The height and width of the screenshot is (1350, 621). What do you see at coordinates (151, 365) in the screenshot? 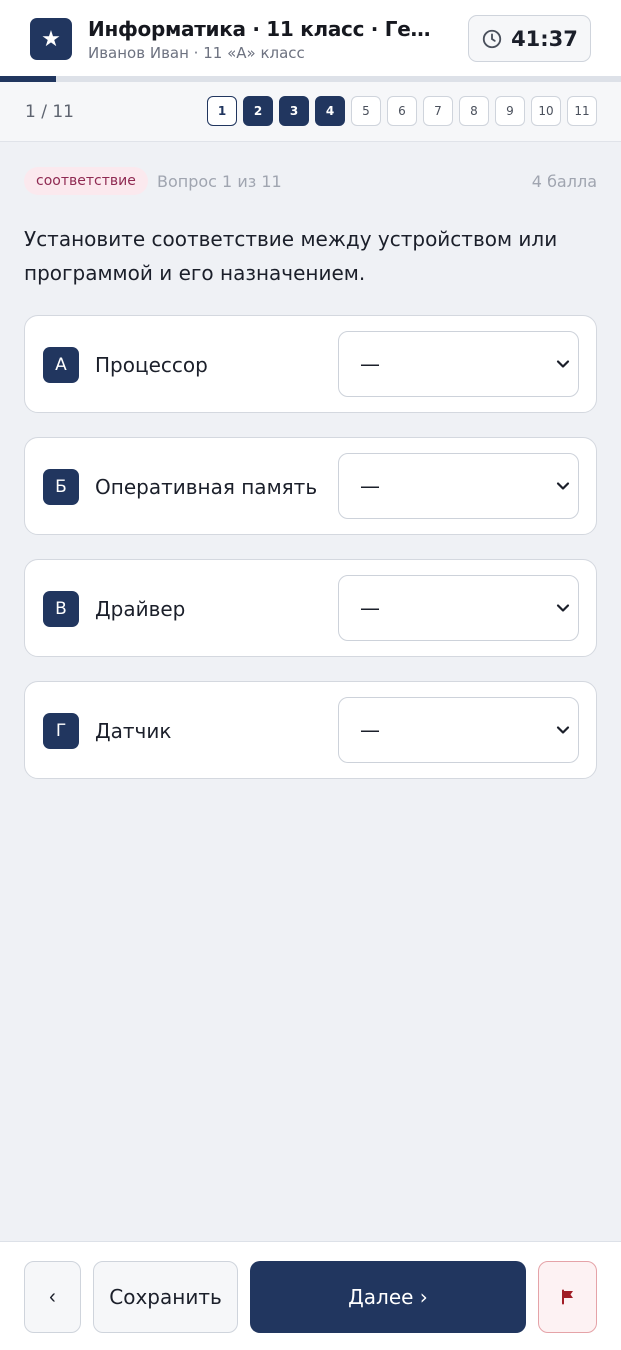
I see `item-label: Процессор` at bounding box center [151, 365].